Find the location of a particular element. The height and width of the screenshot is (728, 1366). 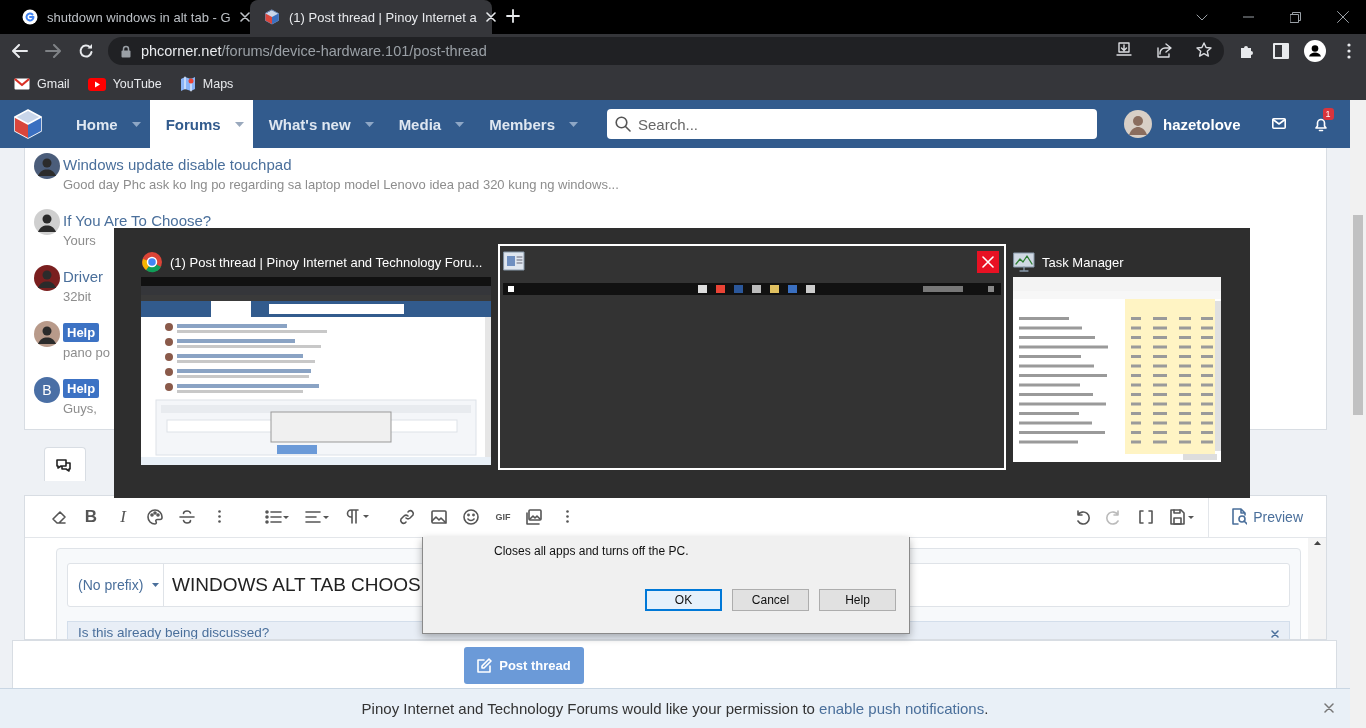

alert-badge: 1 is located at coordinates (1328, 113).